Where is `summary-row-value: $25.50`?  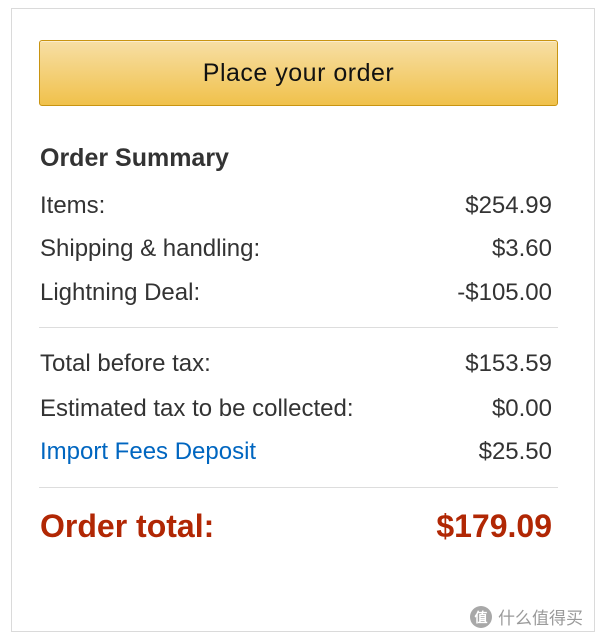
summary-row-value: $25.50 is located at coordinates (515, 451).